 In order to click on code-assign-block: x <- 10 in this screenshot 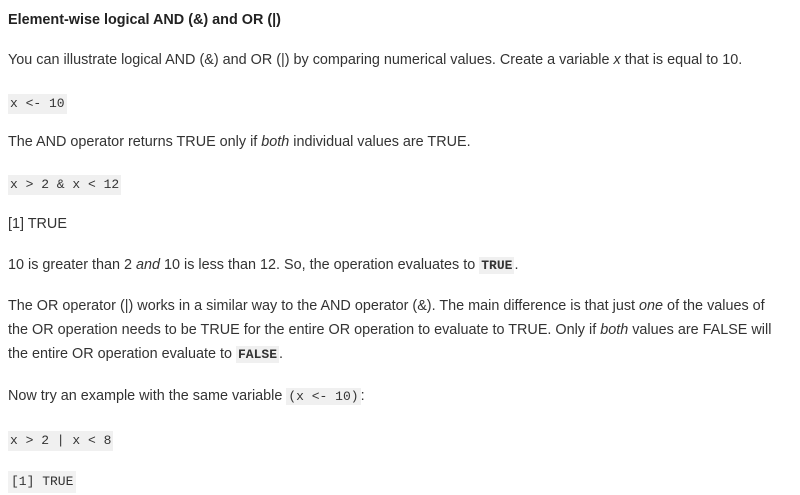, I will do `click(400, 103)`.